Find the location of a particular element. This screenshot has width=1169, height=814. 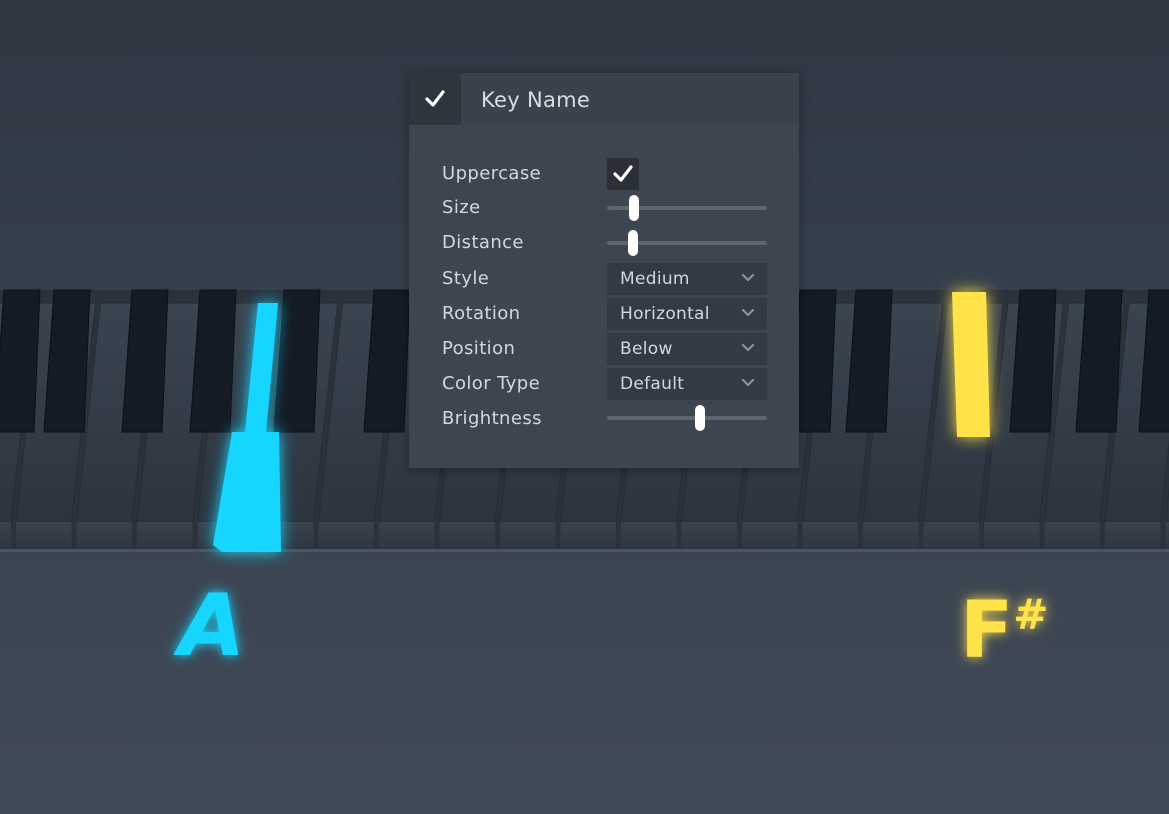

slider-track is located at coordinates (687, 418).